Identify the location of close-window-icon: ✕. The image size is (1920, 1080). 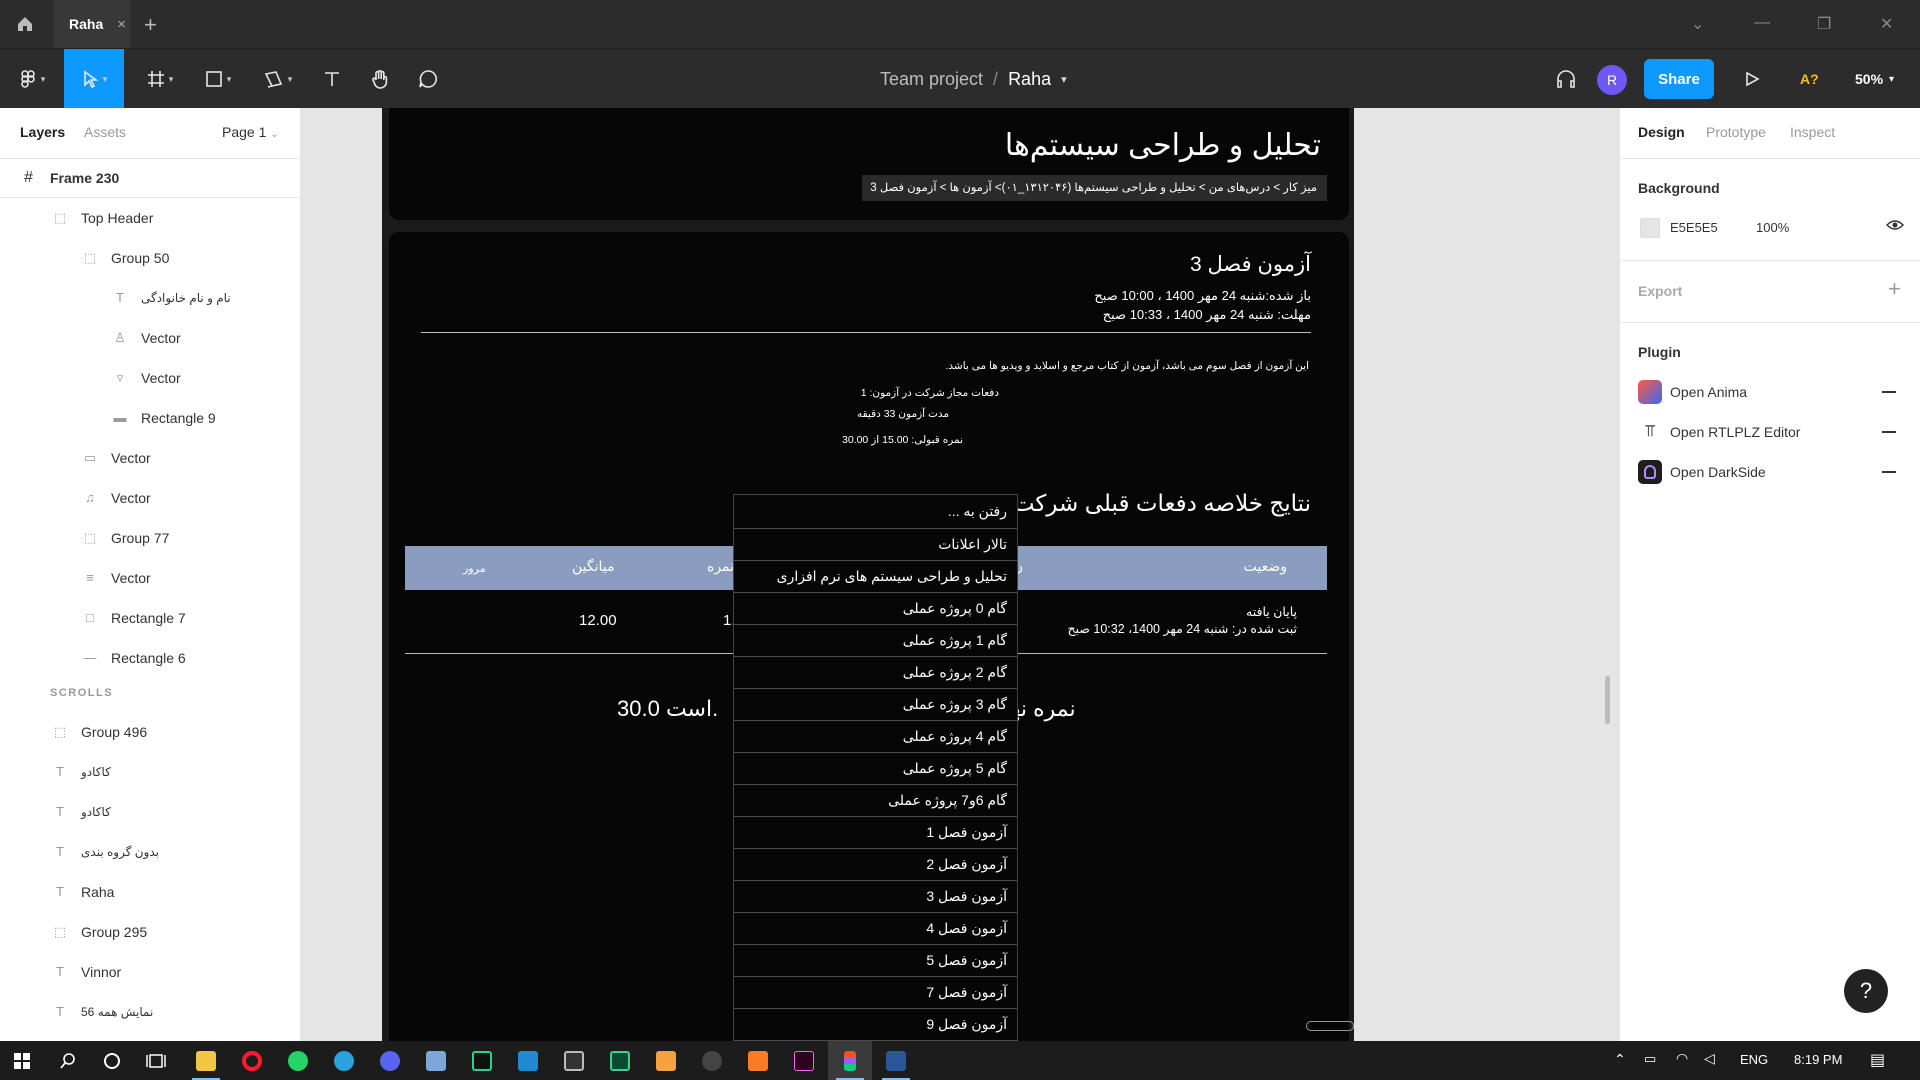
(1886, 24).